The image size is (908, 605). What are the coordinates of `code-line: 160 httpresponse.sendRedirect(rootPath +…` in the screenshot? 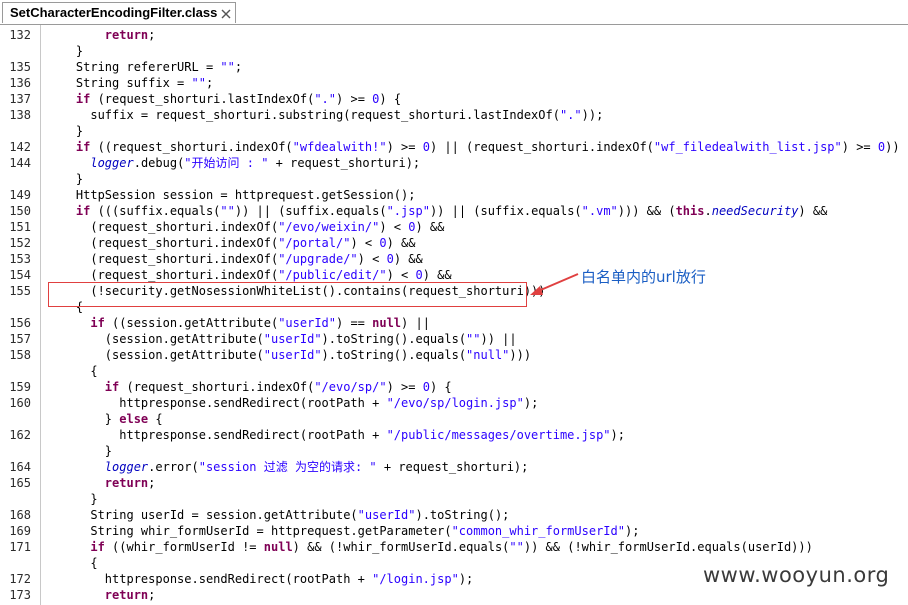 It's located at (454, 403).